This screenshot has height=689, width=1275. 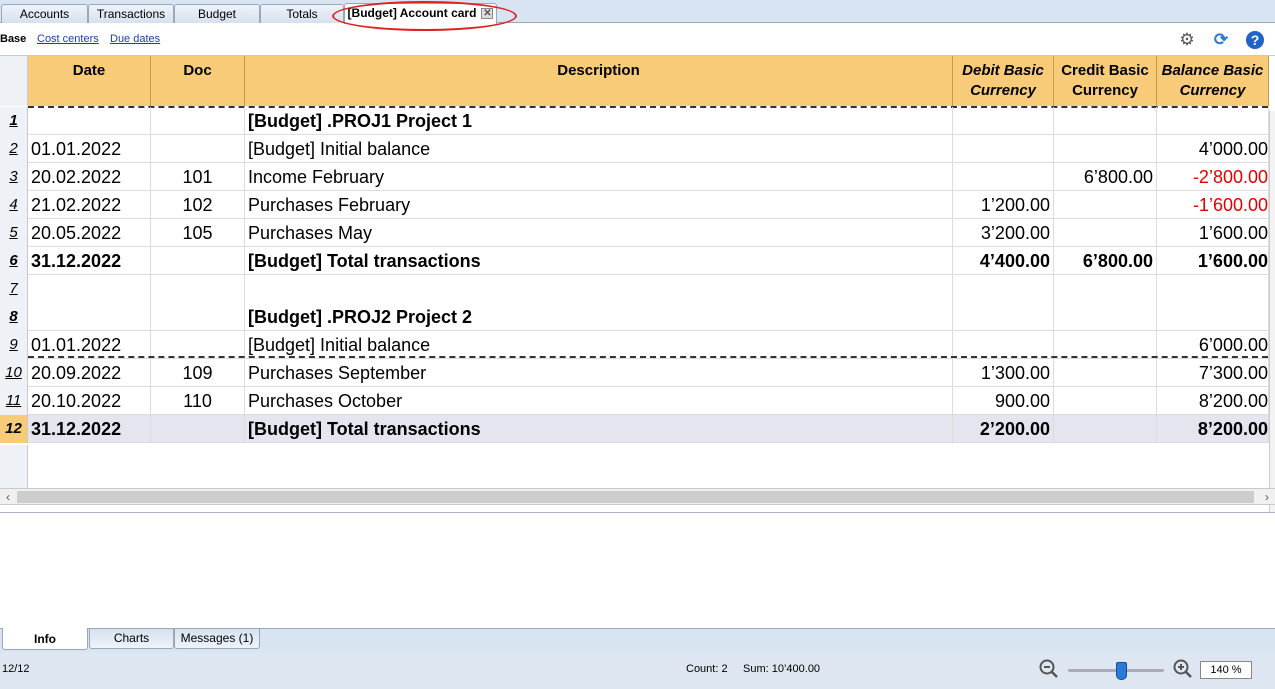 I want to click on row-number: 9, so click(x=14, y=345).